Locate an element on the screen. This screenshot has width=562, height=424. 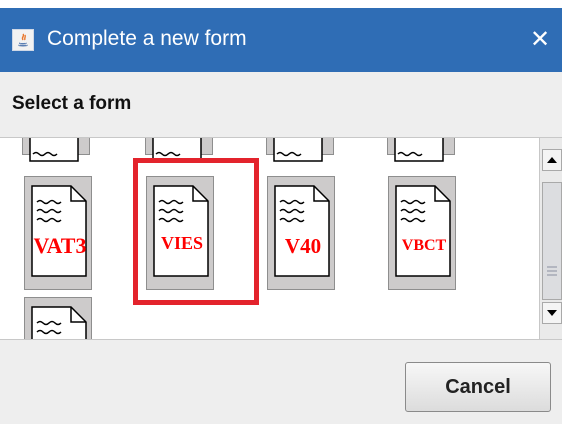
scroll-thumb is located at coordinates (552, 241).